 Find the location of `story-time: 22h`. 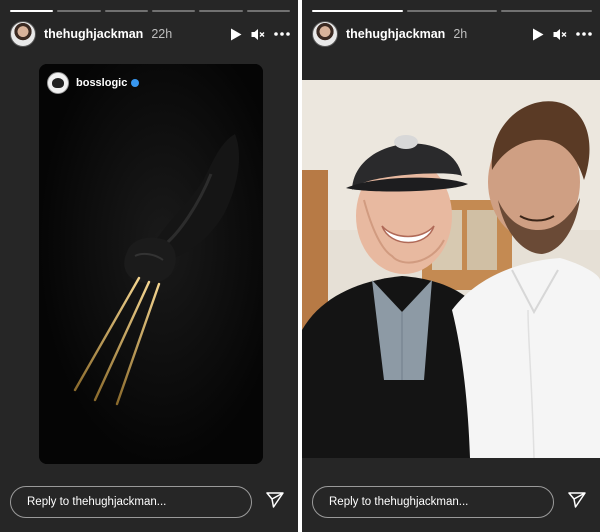

story-time: 22h is located at coordinates (162, 34).